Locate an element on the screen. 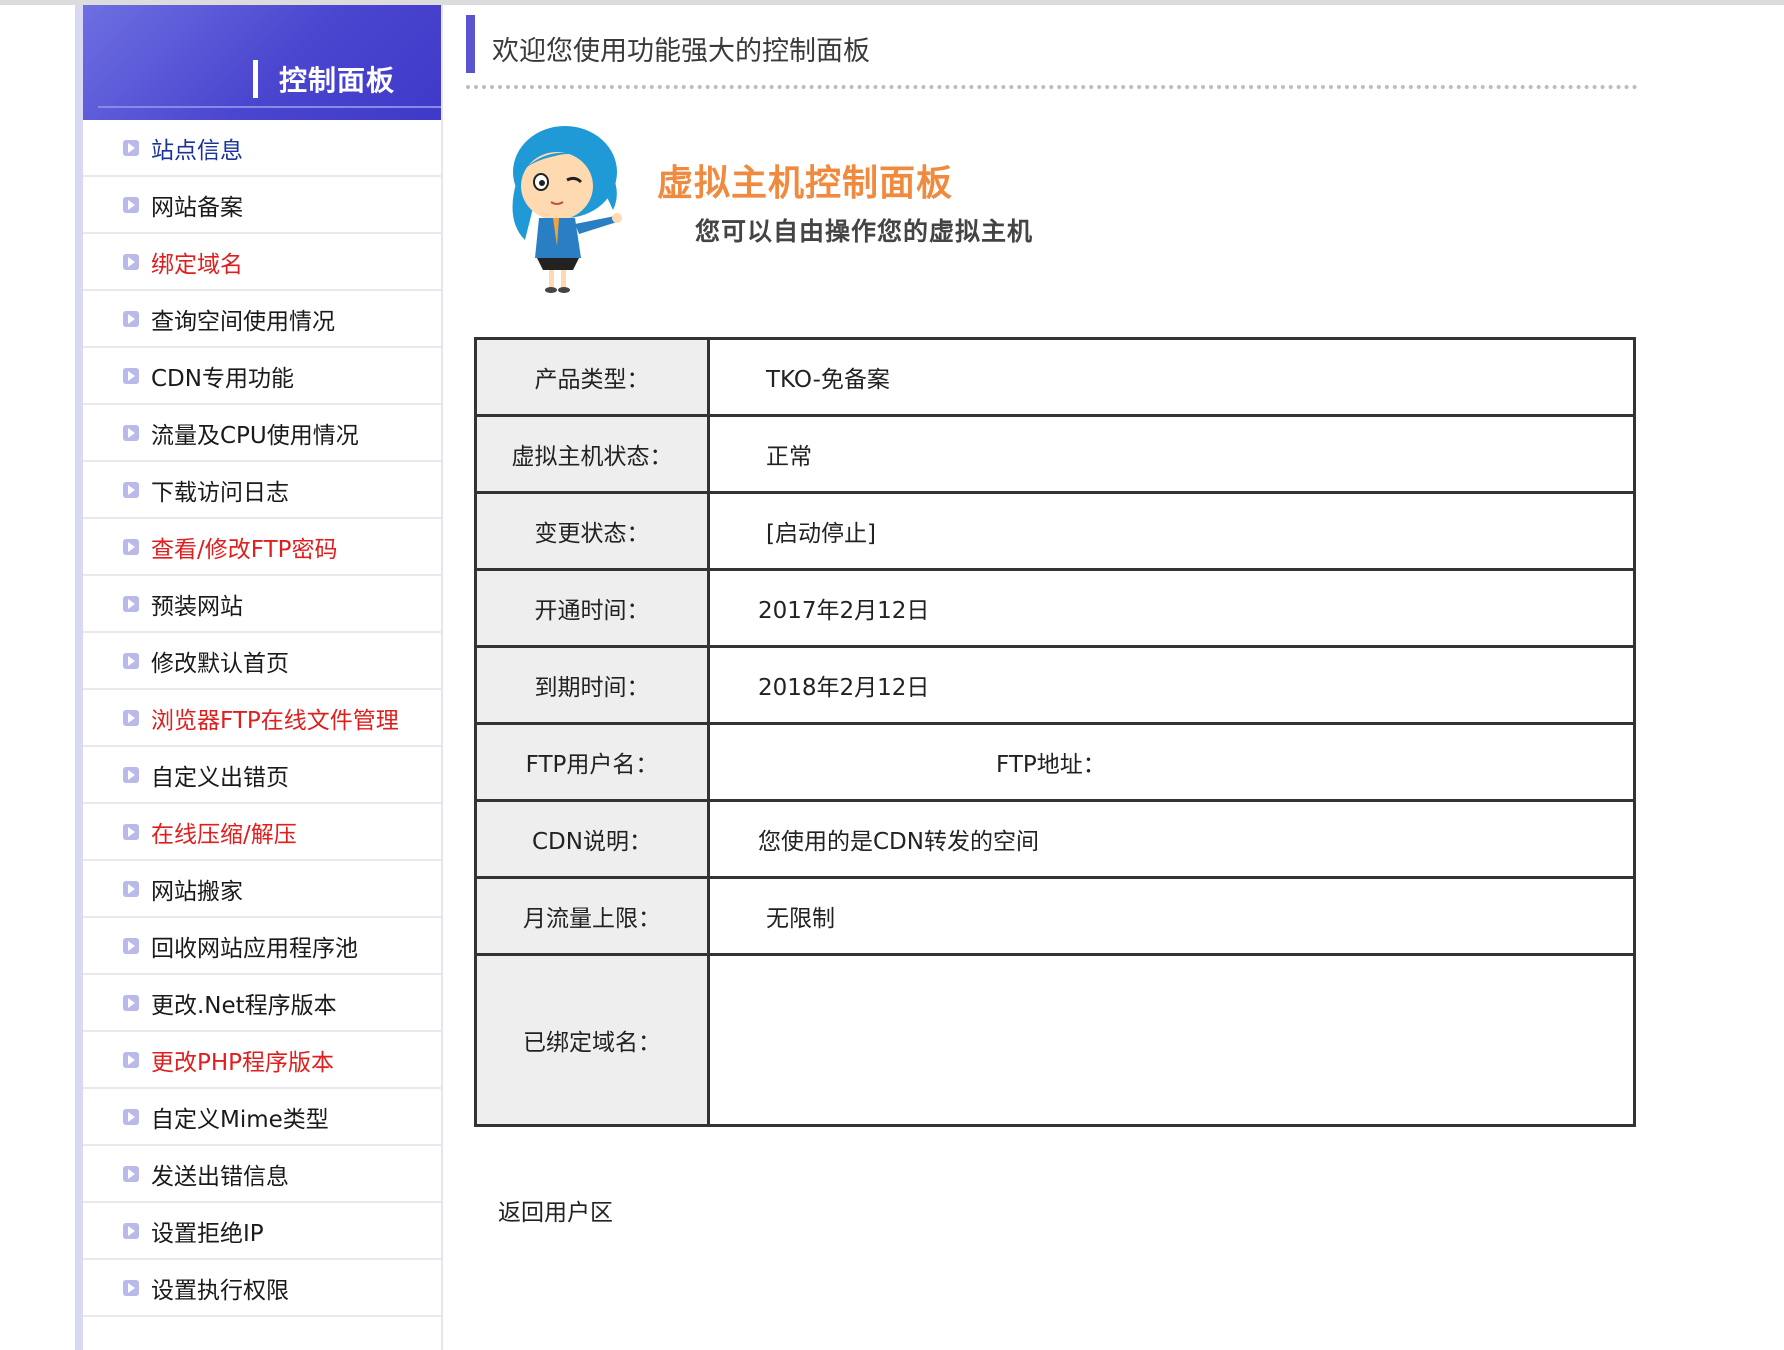 The image size is (1784, 1350). sidebar-item-label: 更改.Net程序版本 is located at coordinates (244, 1005).